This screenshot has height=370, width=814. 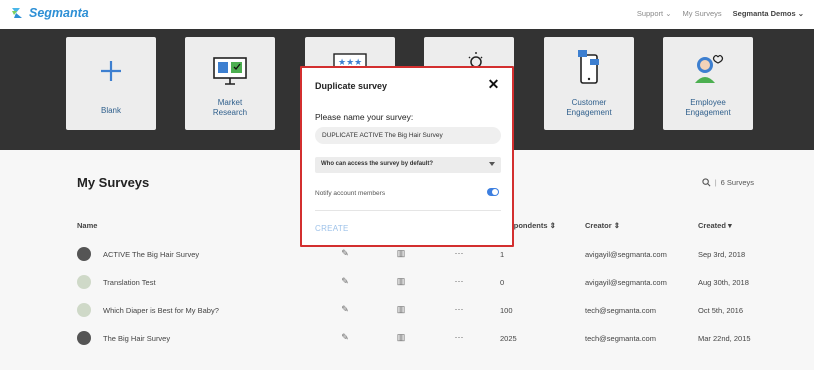 What do you see at coordinates (111, 71) in the screenshot?
I see `plus-icon` at bounding box center [111, 71].